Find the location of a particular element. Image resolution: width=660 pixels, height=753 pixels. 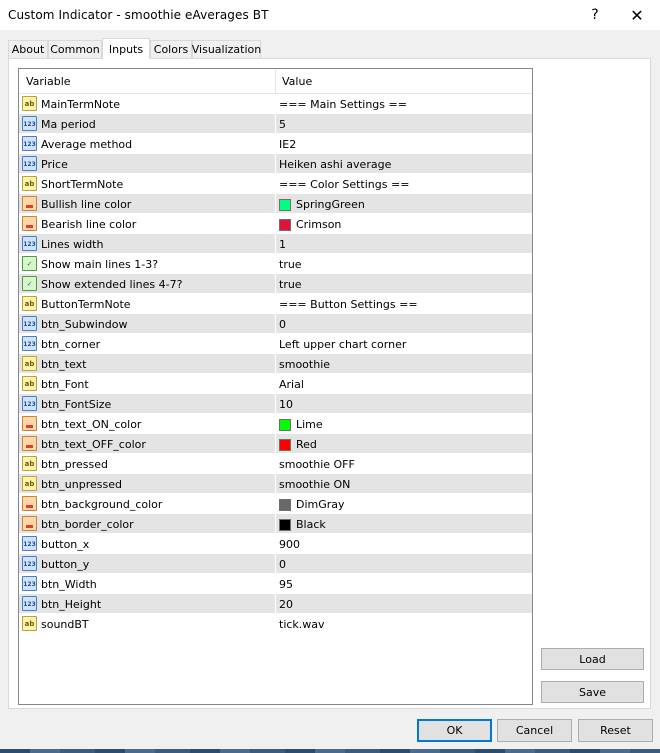

variable-name: Show main lines 1-3? is located at coordinates (100, 264).